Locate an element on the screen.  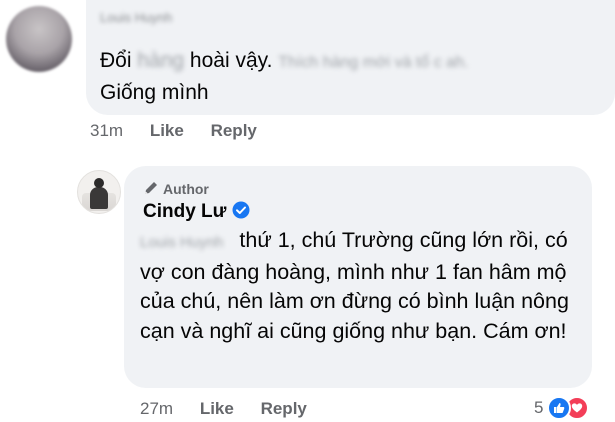
comment-text-line: Giống mình is located at coordinates (154, 92).